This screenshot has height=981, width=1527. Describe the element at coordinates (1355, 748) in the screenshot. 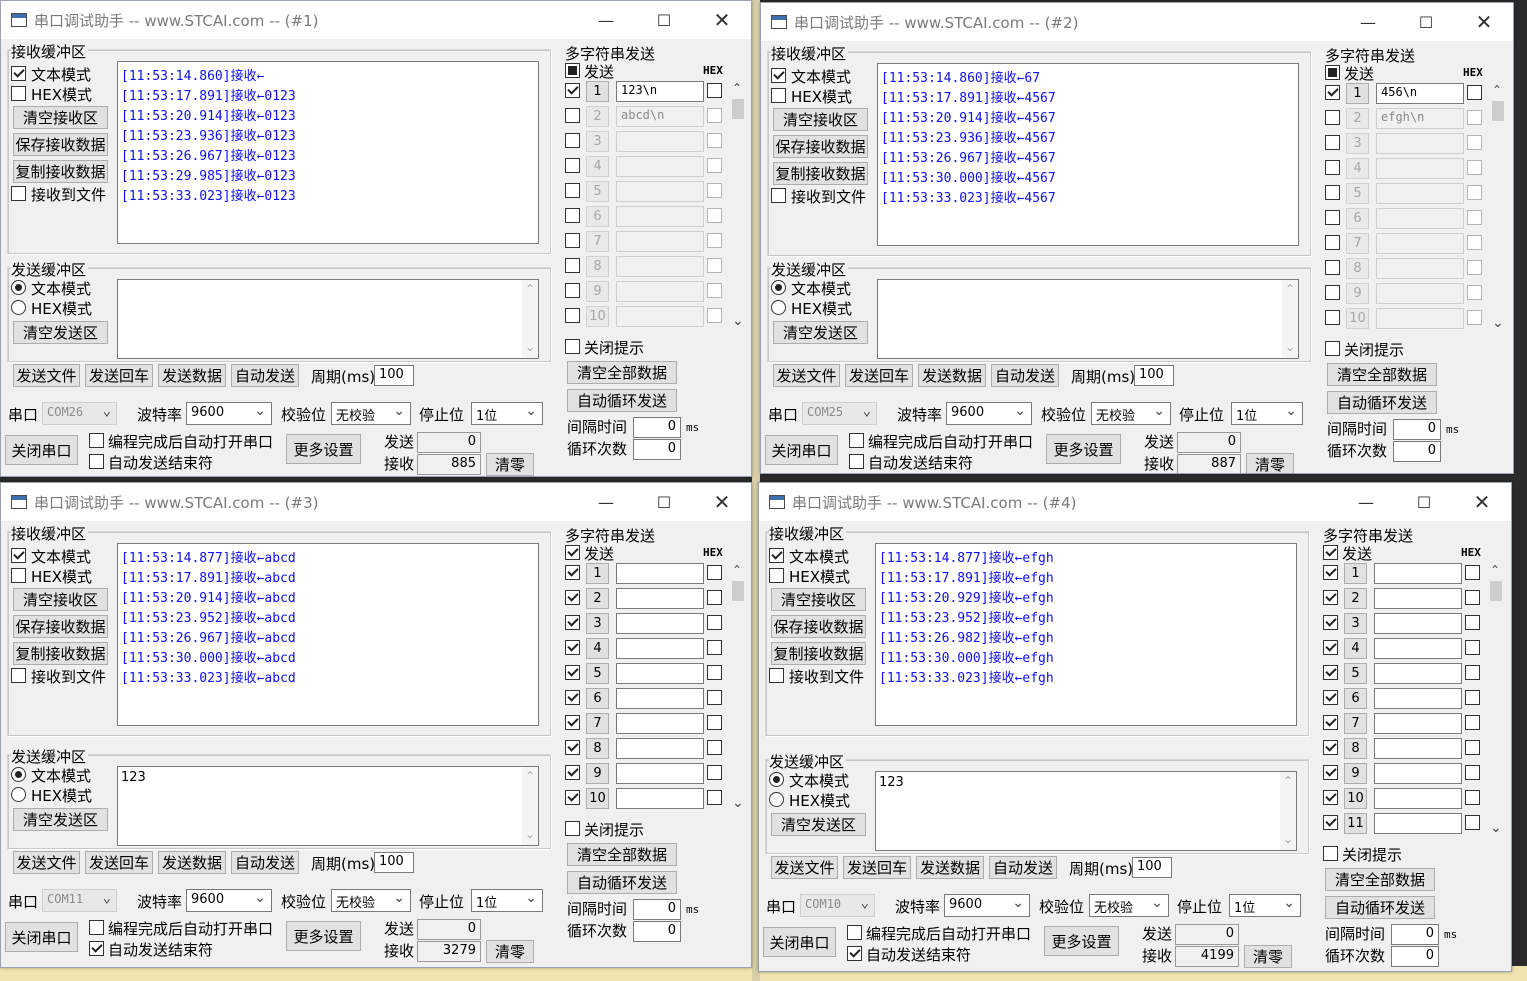

I see `row-number-button: 8` at that location.